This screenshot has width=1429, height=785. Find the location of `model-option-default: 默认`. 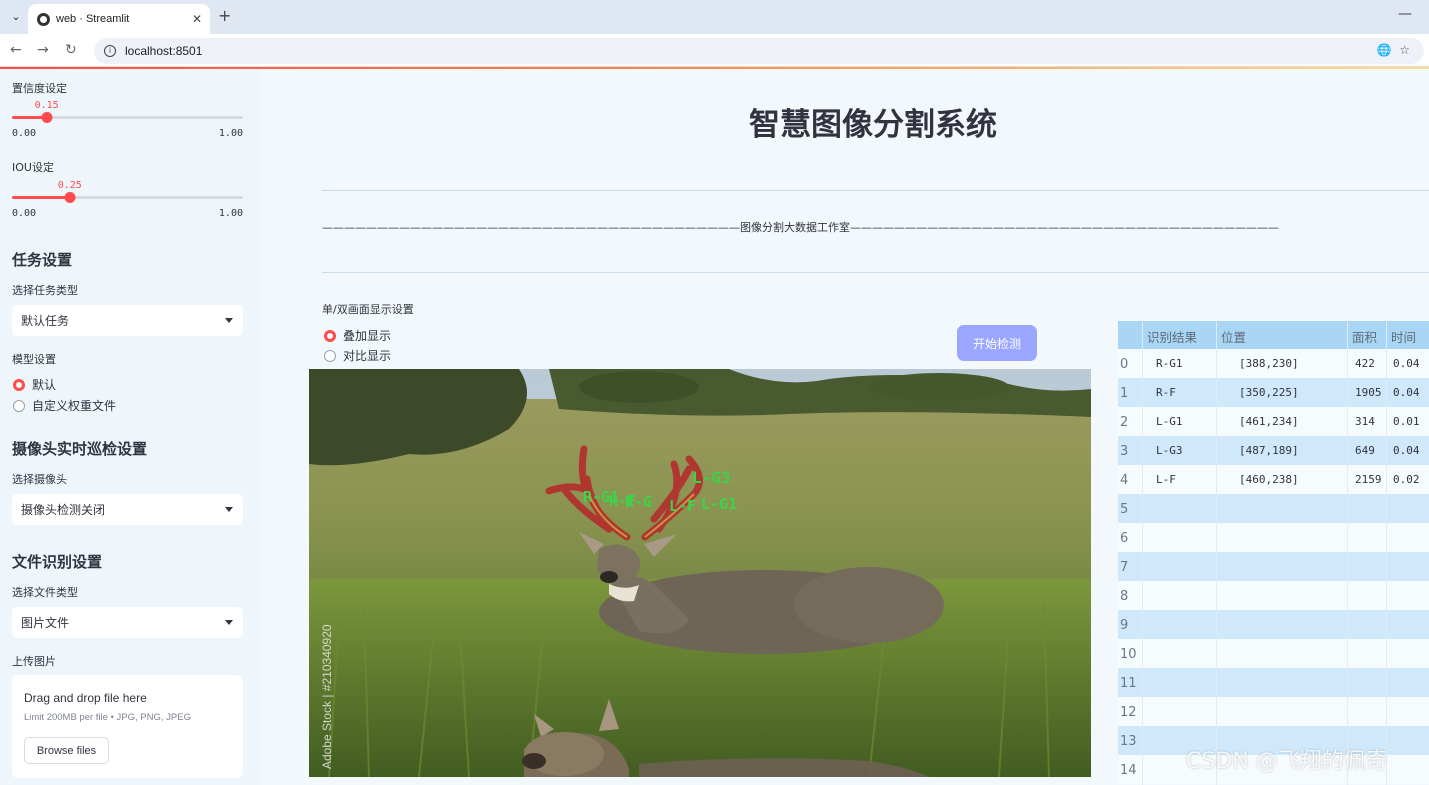

model-option-default: 默认 is located at coordinates (44, 385).